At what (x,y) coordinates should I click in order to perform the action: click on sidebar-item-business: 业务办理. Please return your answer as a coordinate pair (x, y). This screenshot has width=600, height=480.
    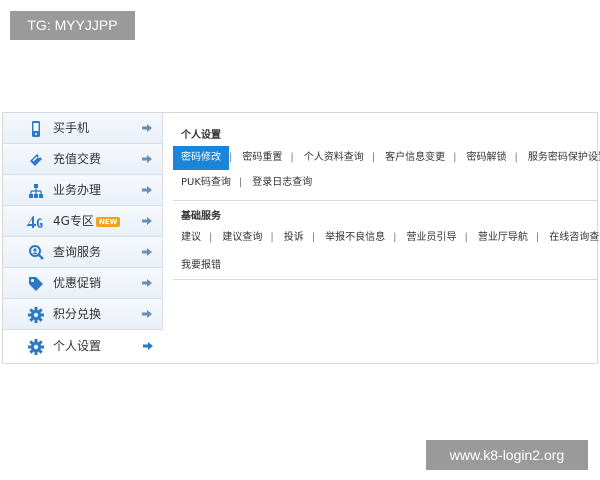
    Looking at the image, I should click on (83, 190).